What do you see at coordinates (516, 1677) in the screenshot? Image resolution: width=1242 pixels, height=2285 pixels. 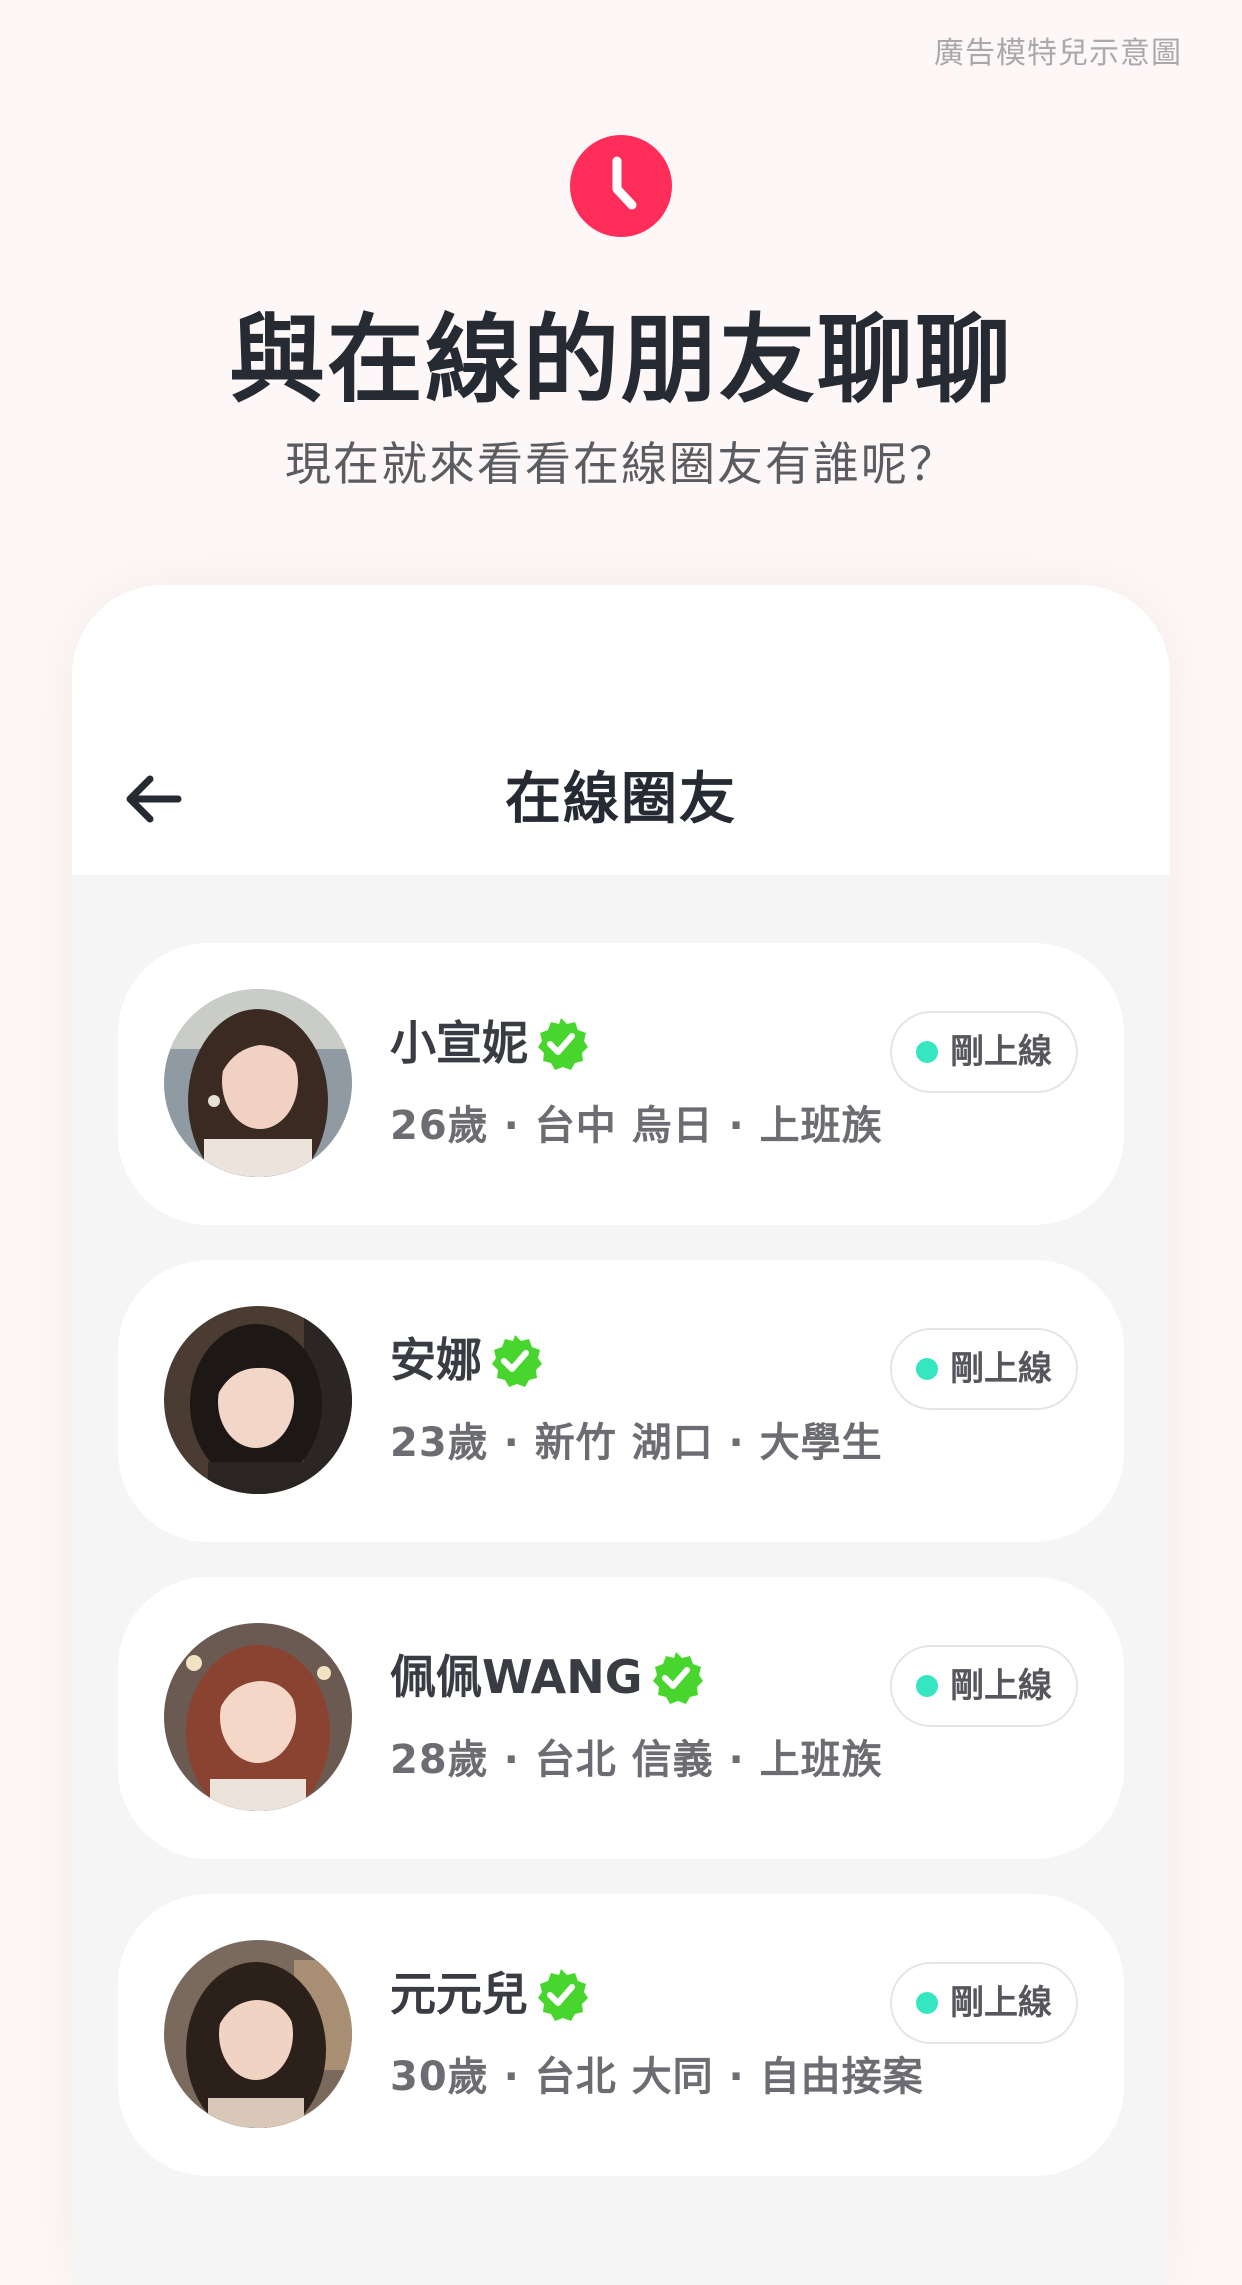 I see `user-name: 佩佩WANG` at bounding box center [516, 1677].